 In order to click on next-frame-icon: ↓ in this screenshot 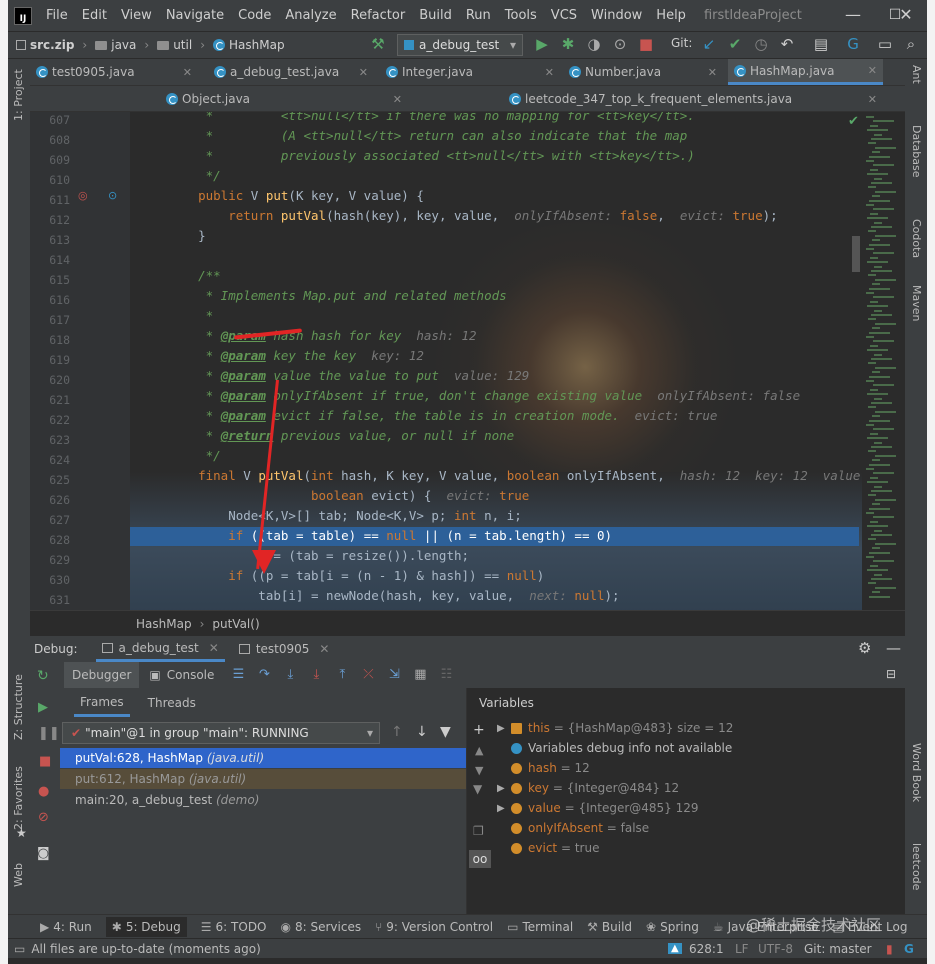, I will do `click(422, 732)`.